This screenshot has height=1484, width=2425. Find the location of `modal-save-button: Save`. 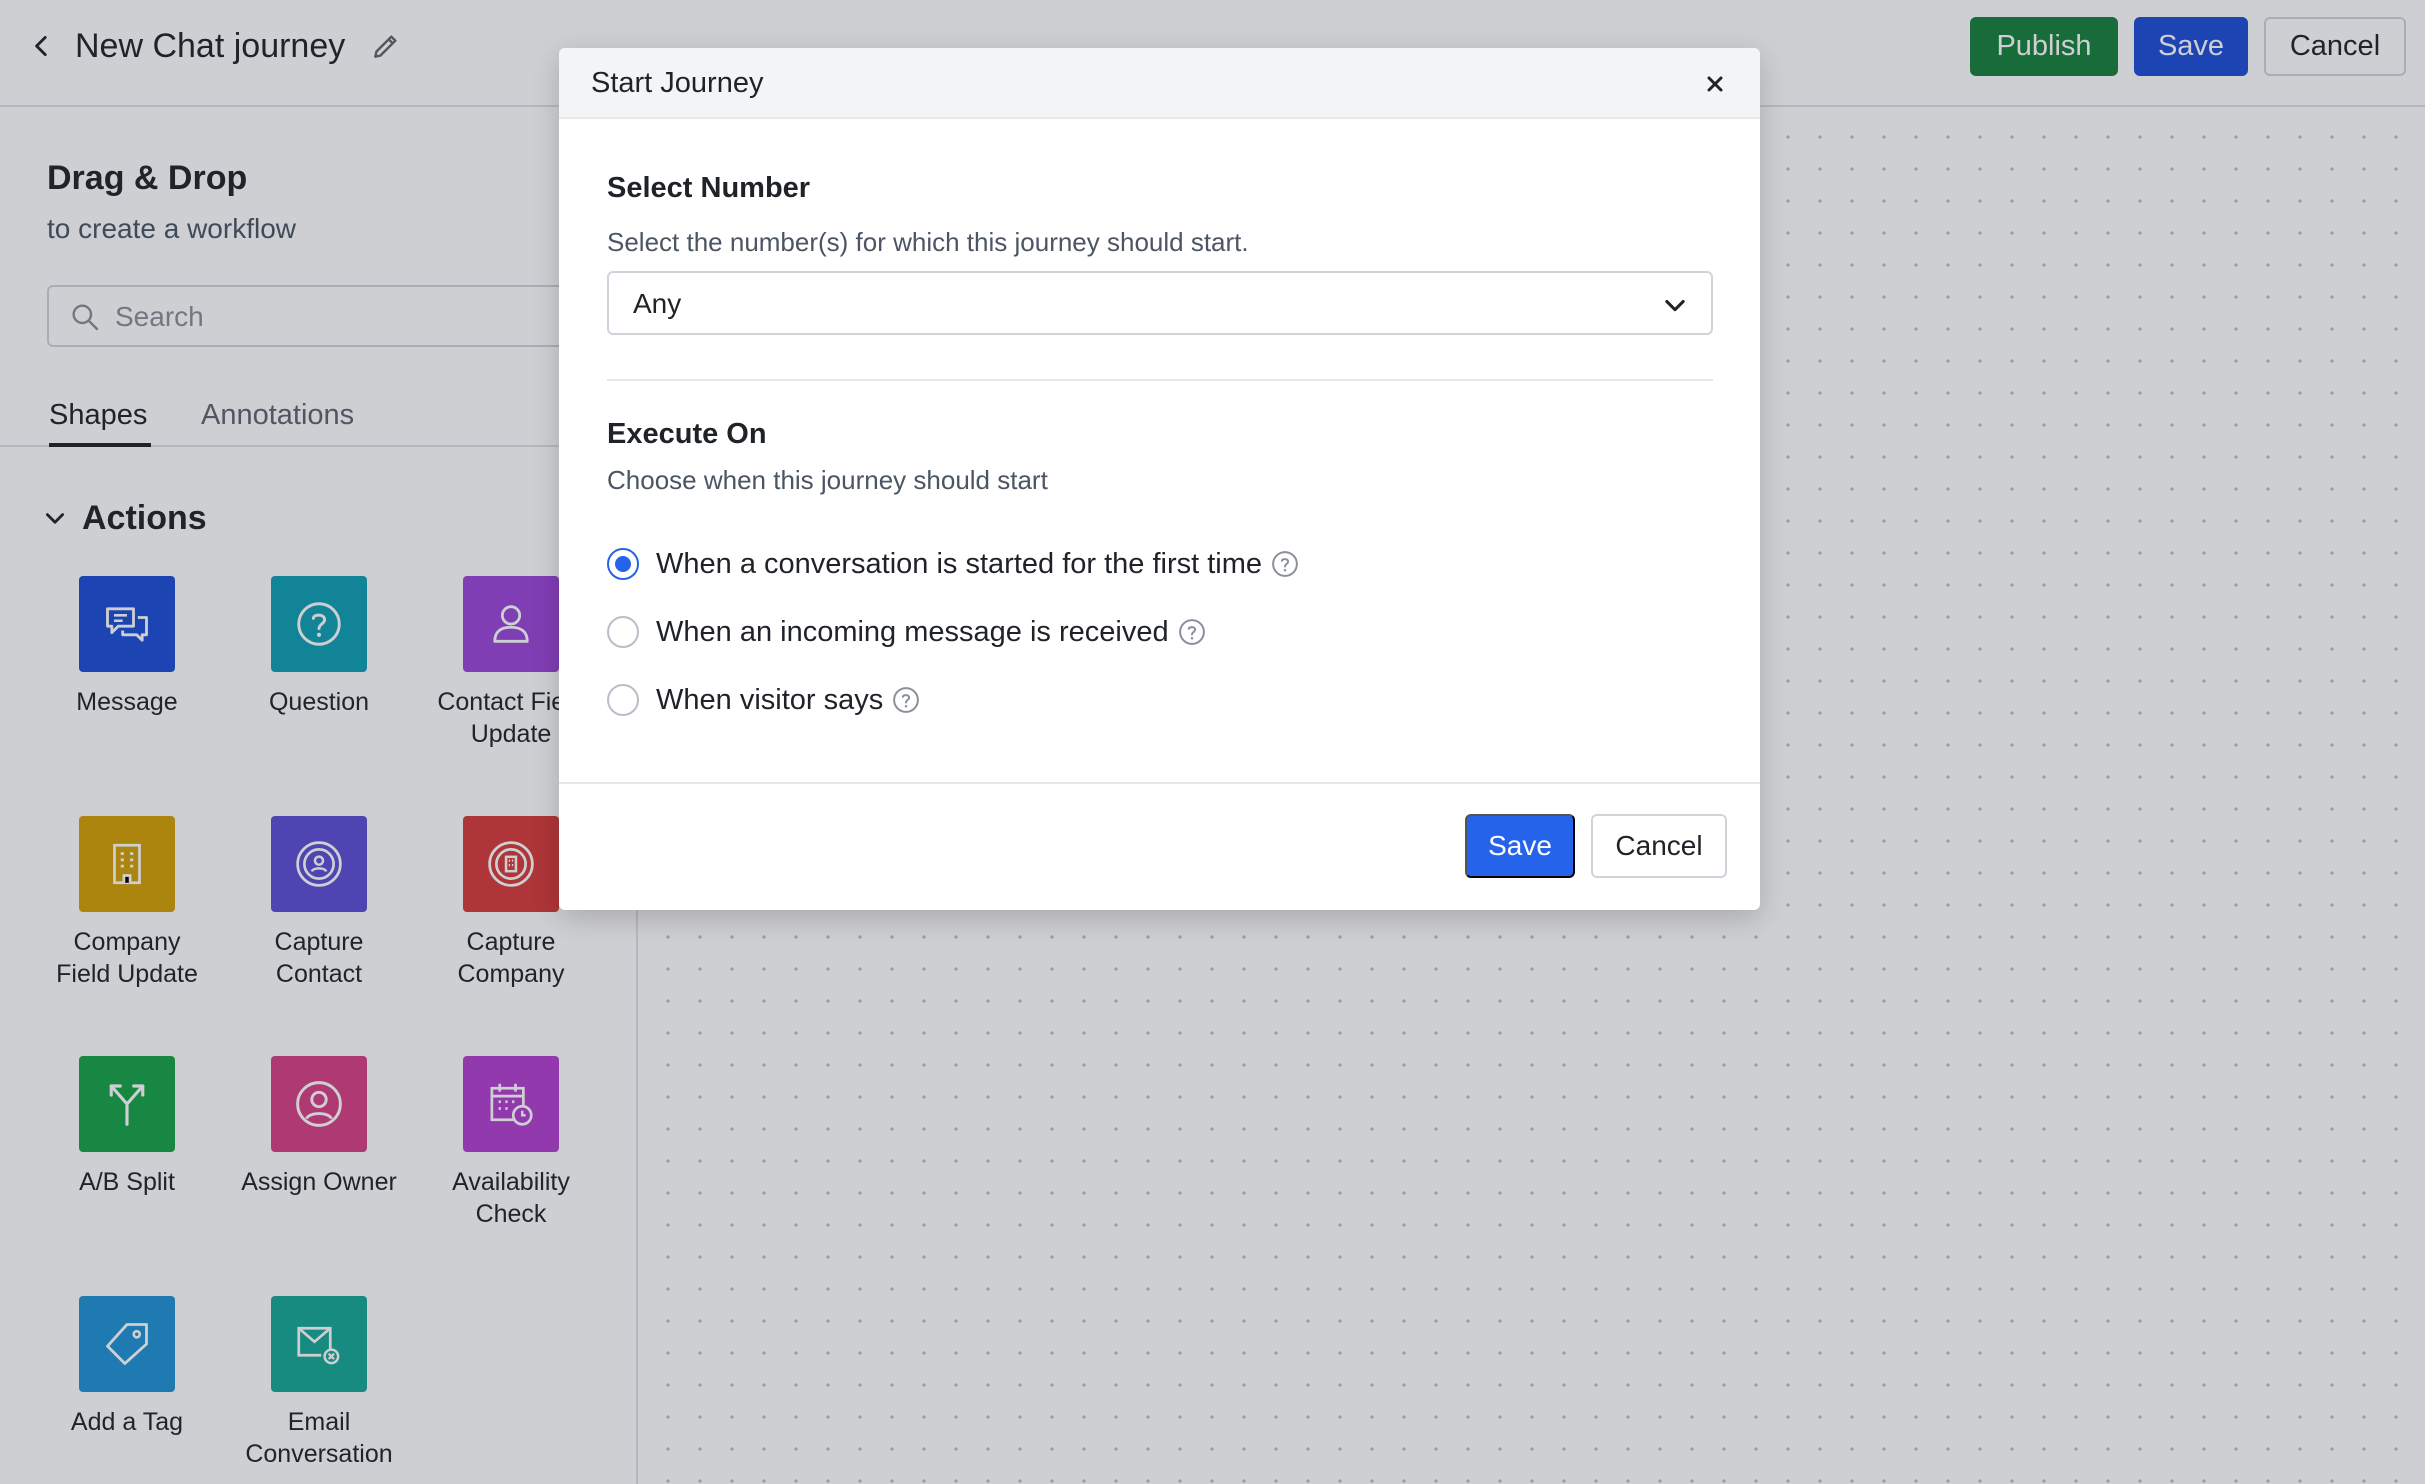

modal-save-button: Save is located at coordinates (1520, 846).